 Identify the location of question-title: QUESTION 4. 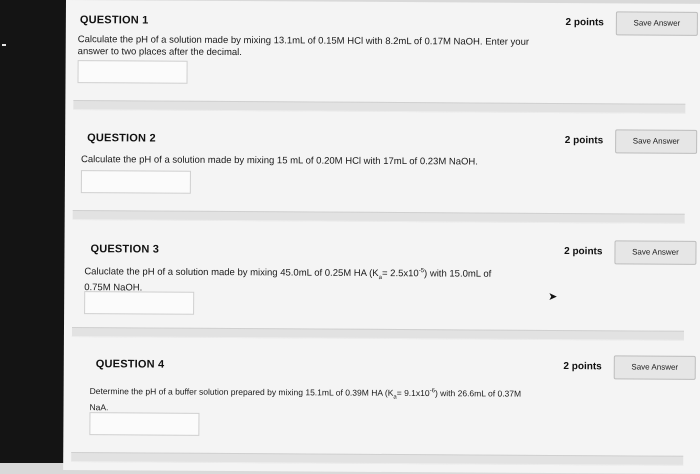
(130, 364).